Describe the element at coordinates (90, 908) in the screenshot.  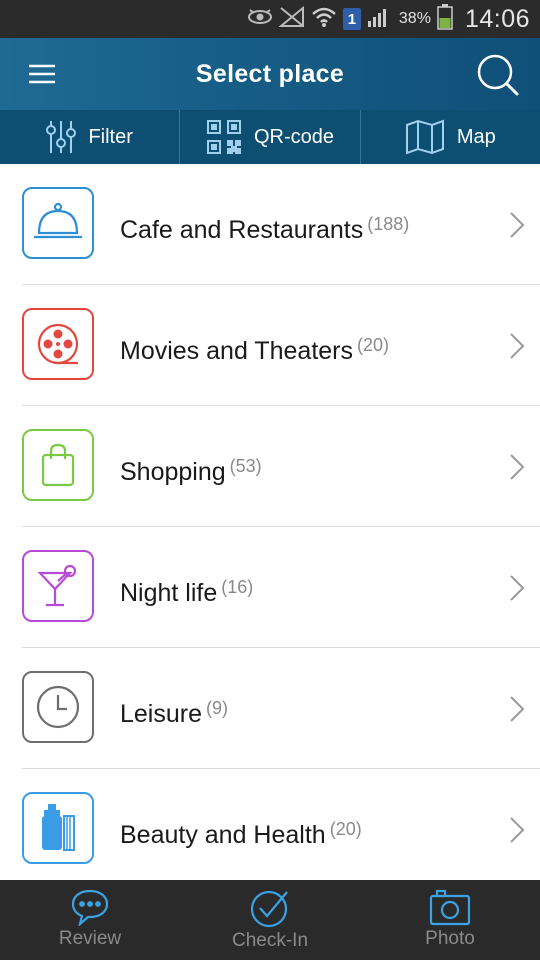
I see `chat-bubble-icon` at that location.